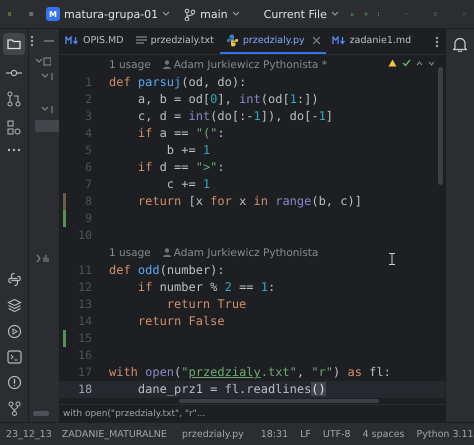  What do you see at coordinates (273, 41) in the screenshot?
I see `editor-tab: przedzialy.py` at bounding box center [273, 41].